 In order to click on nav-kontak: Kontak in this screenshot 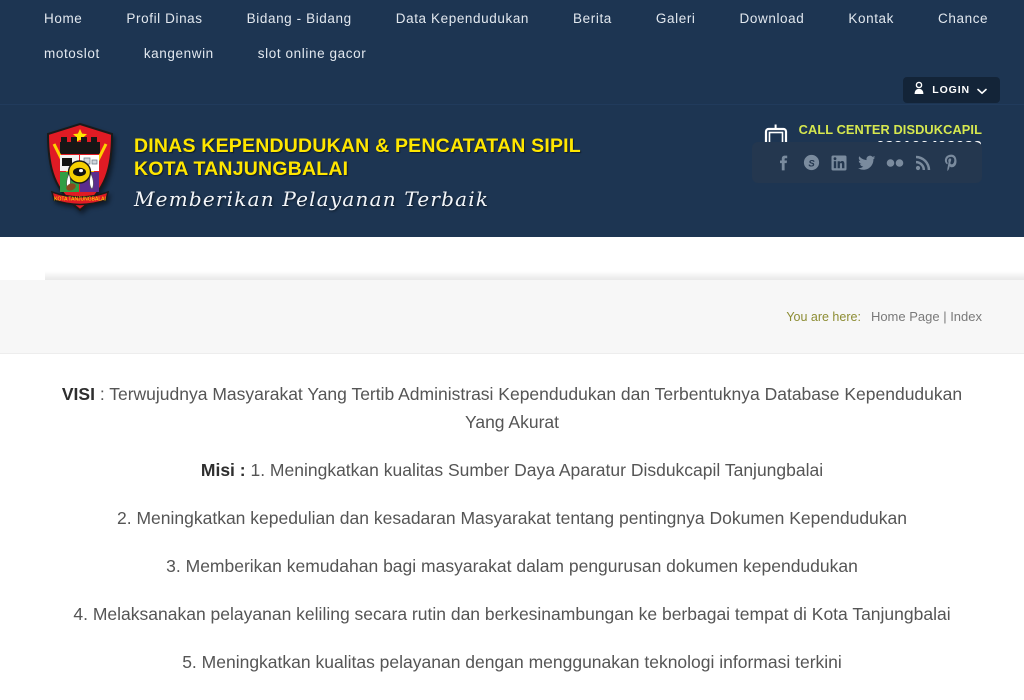, I will do `click(871, 19)`.